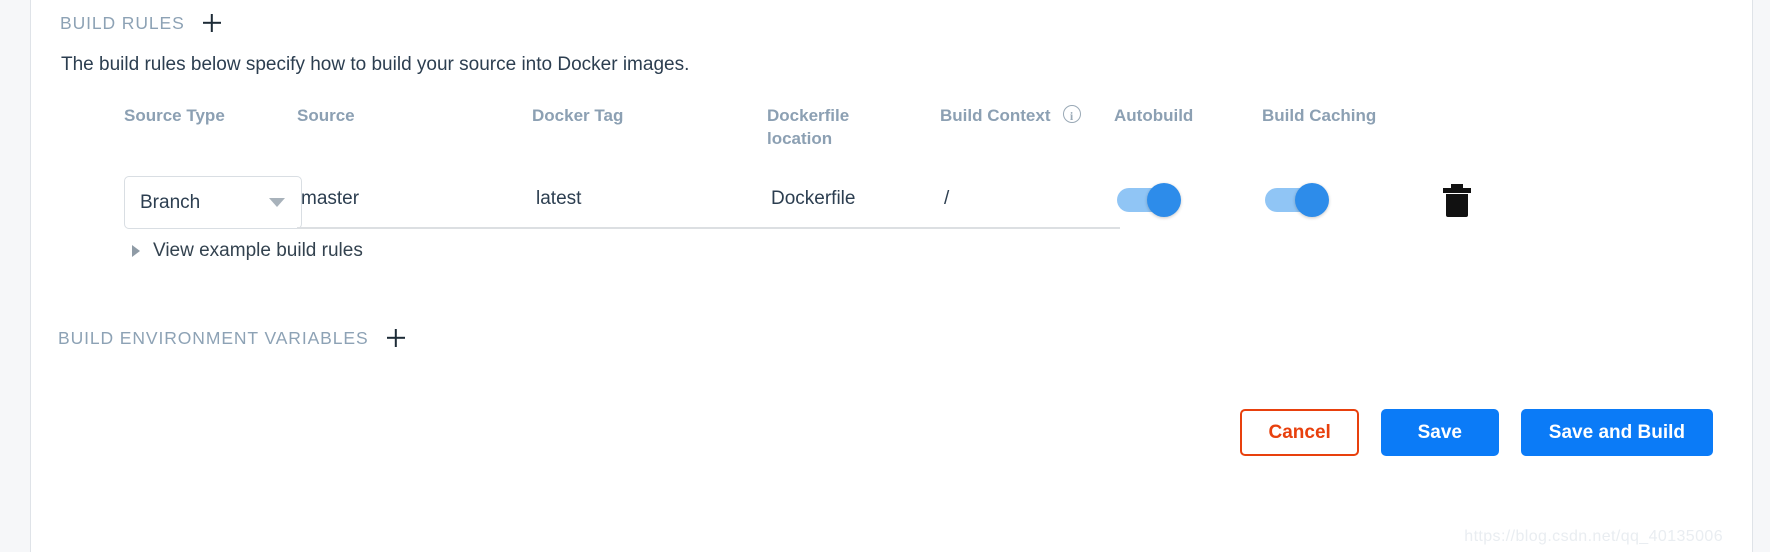 The width and height of the screenshot is (1770, 552). I want to click on column-header-docker-tag: Docker Tag, so click(578, 115).